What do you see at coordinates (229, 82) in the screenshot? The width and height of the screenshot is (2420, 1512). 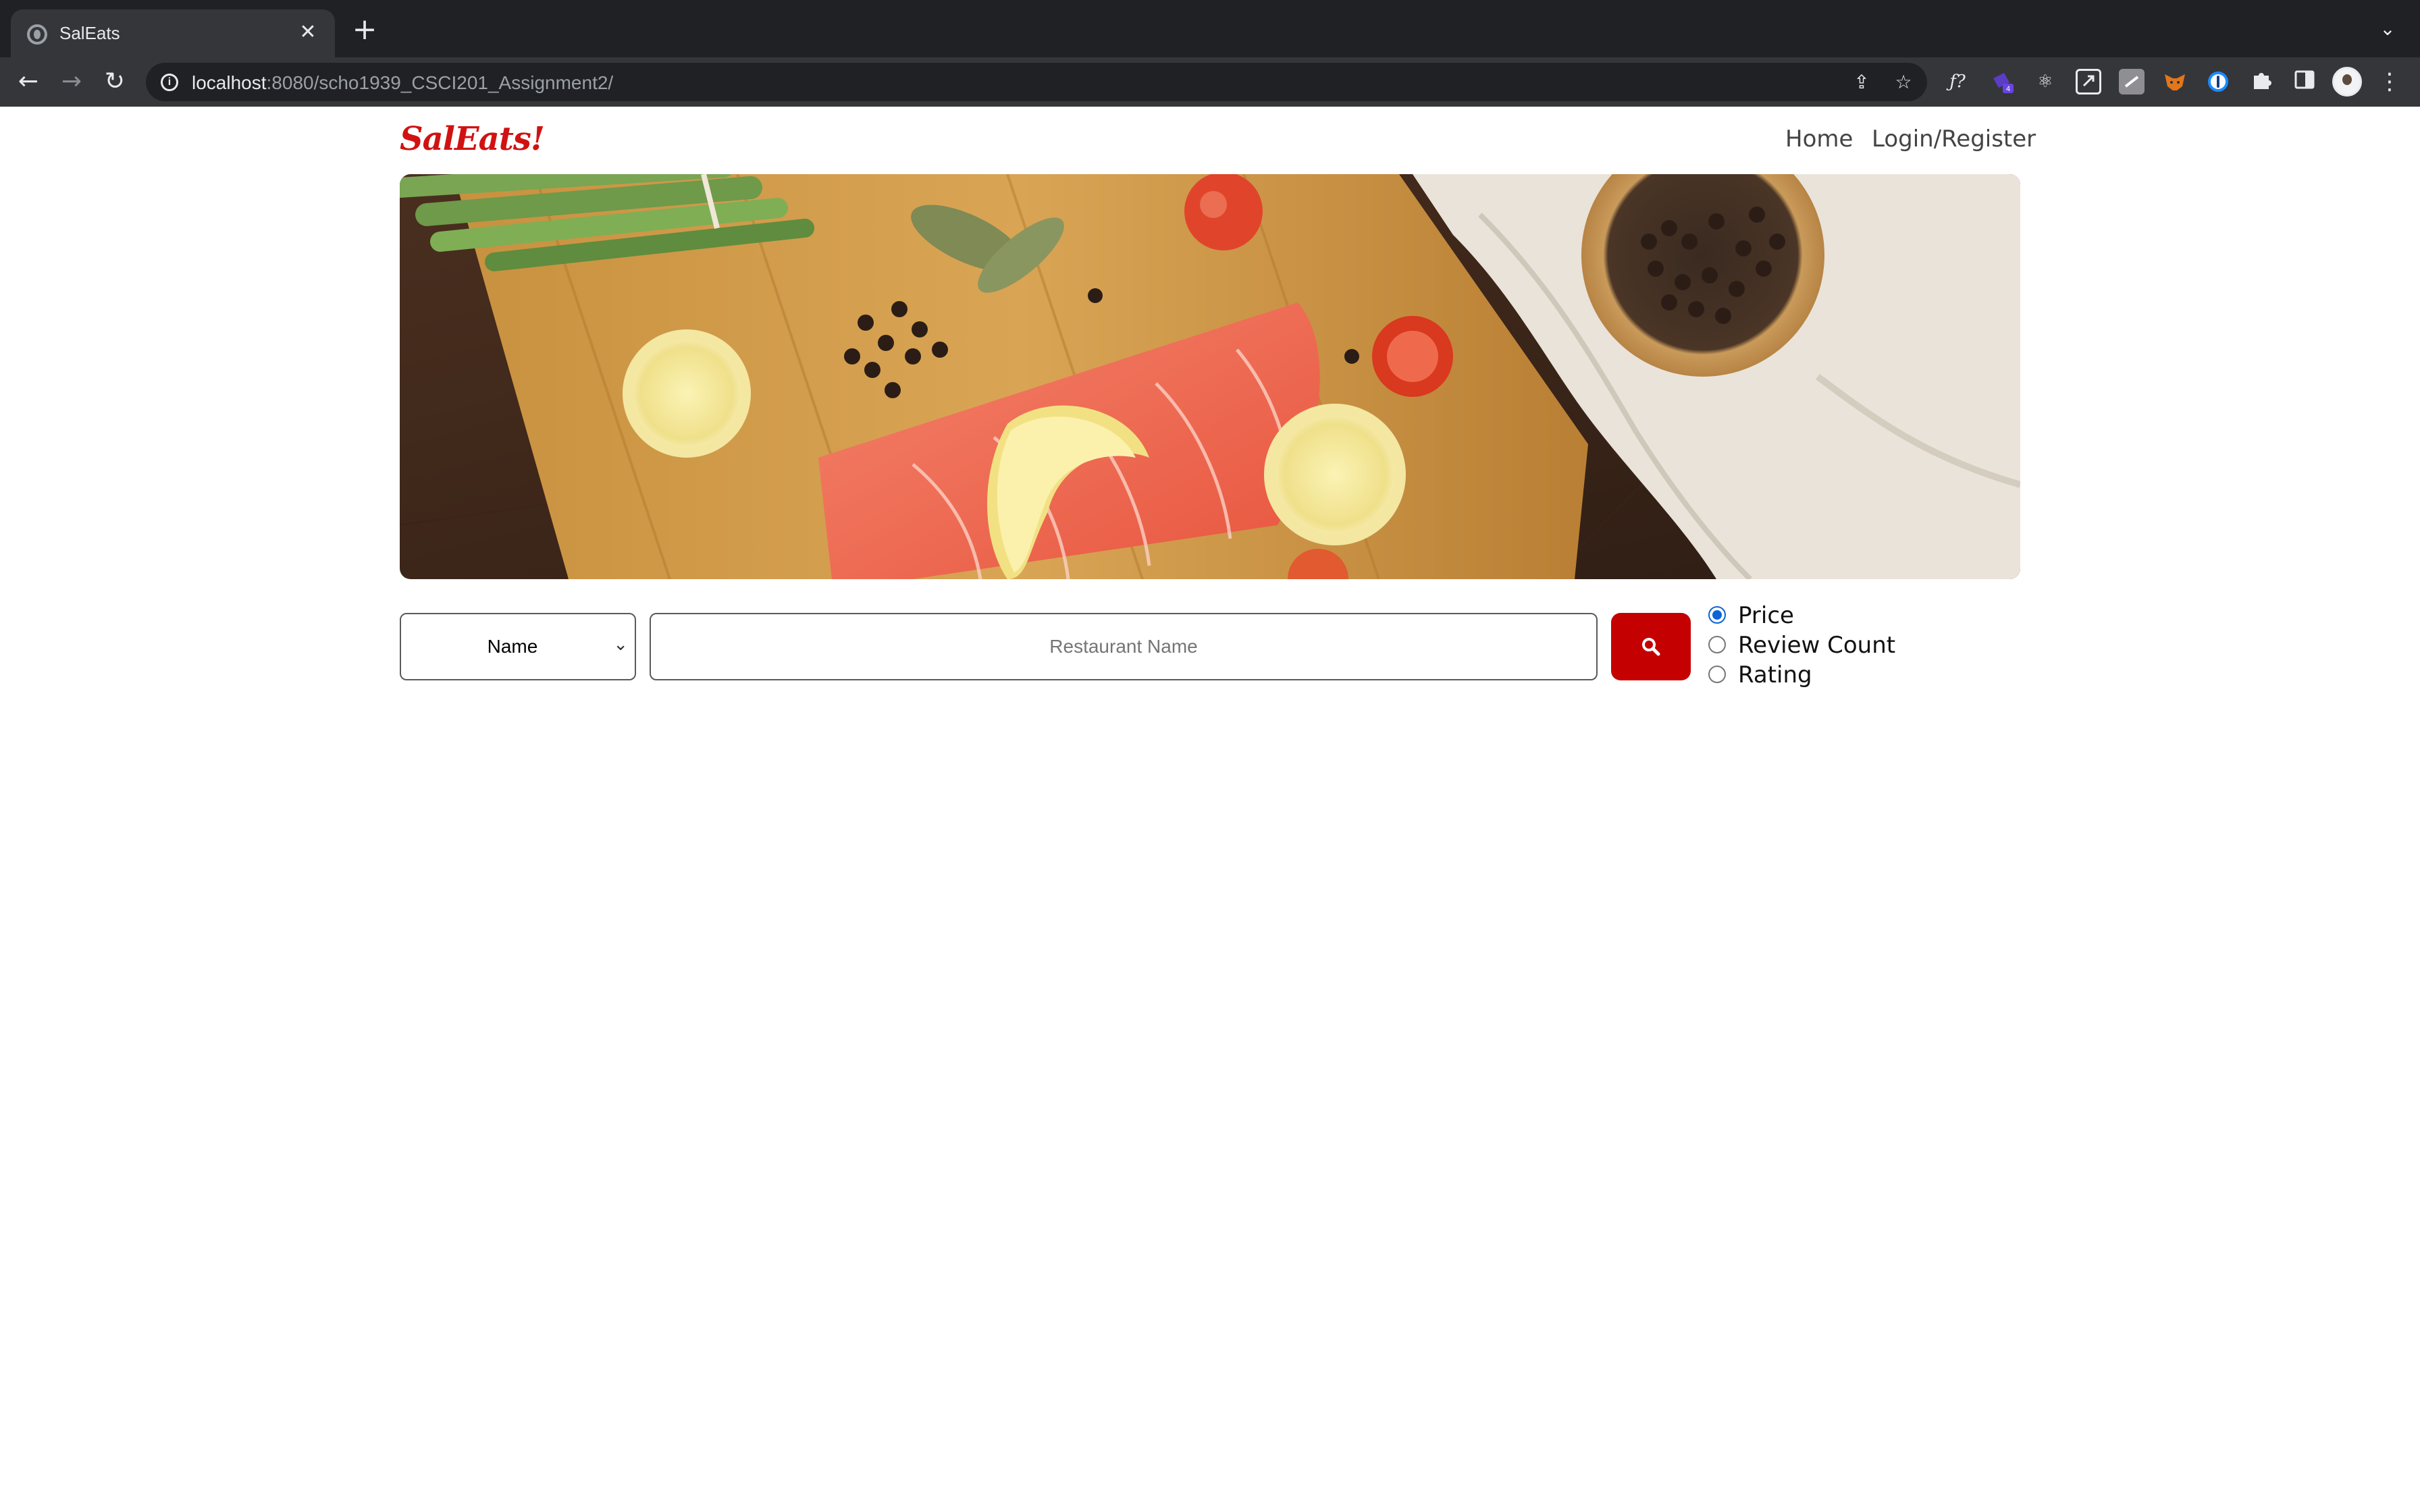 I see `url-host: localhost` at bounding box center [229, 82].